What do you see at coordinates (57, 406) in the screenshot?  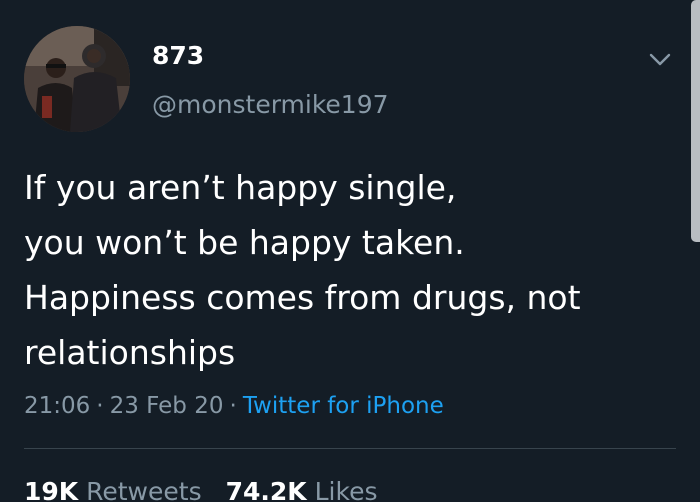 I see `tweet-time: 21:06` at bounding box center [57, 406].